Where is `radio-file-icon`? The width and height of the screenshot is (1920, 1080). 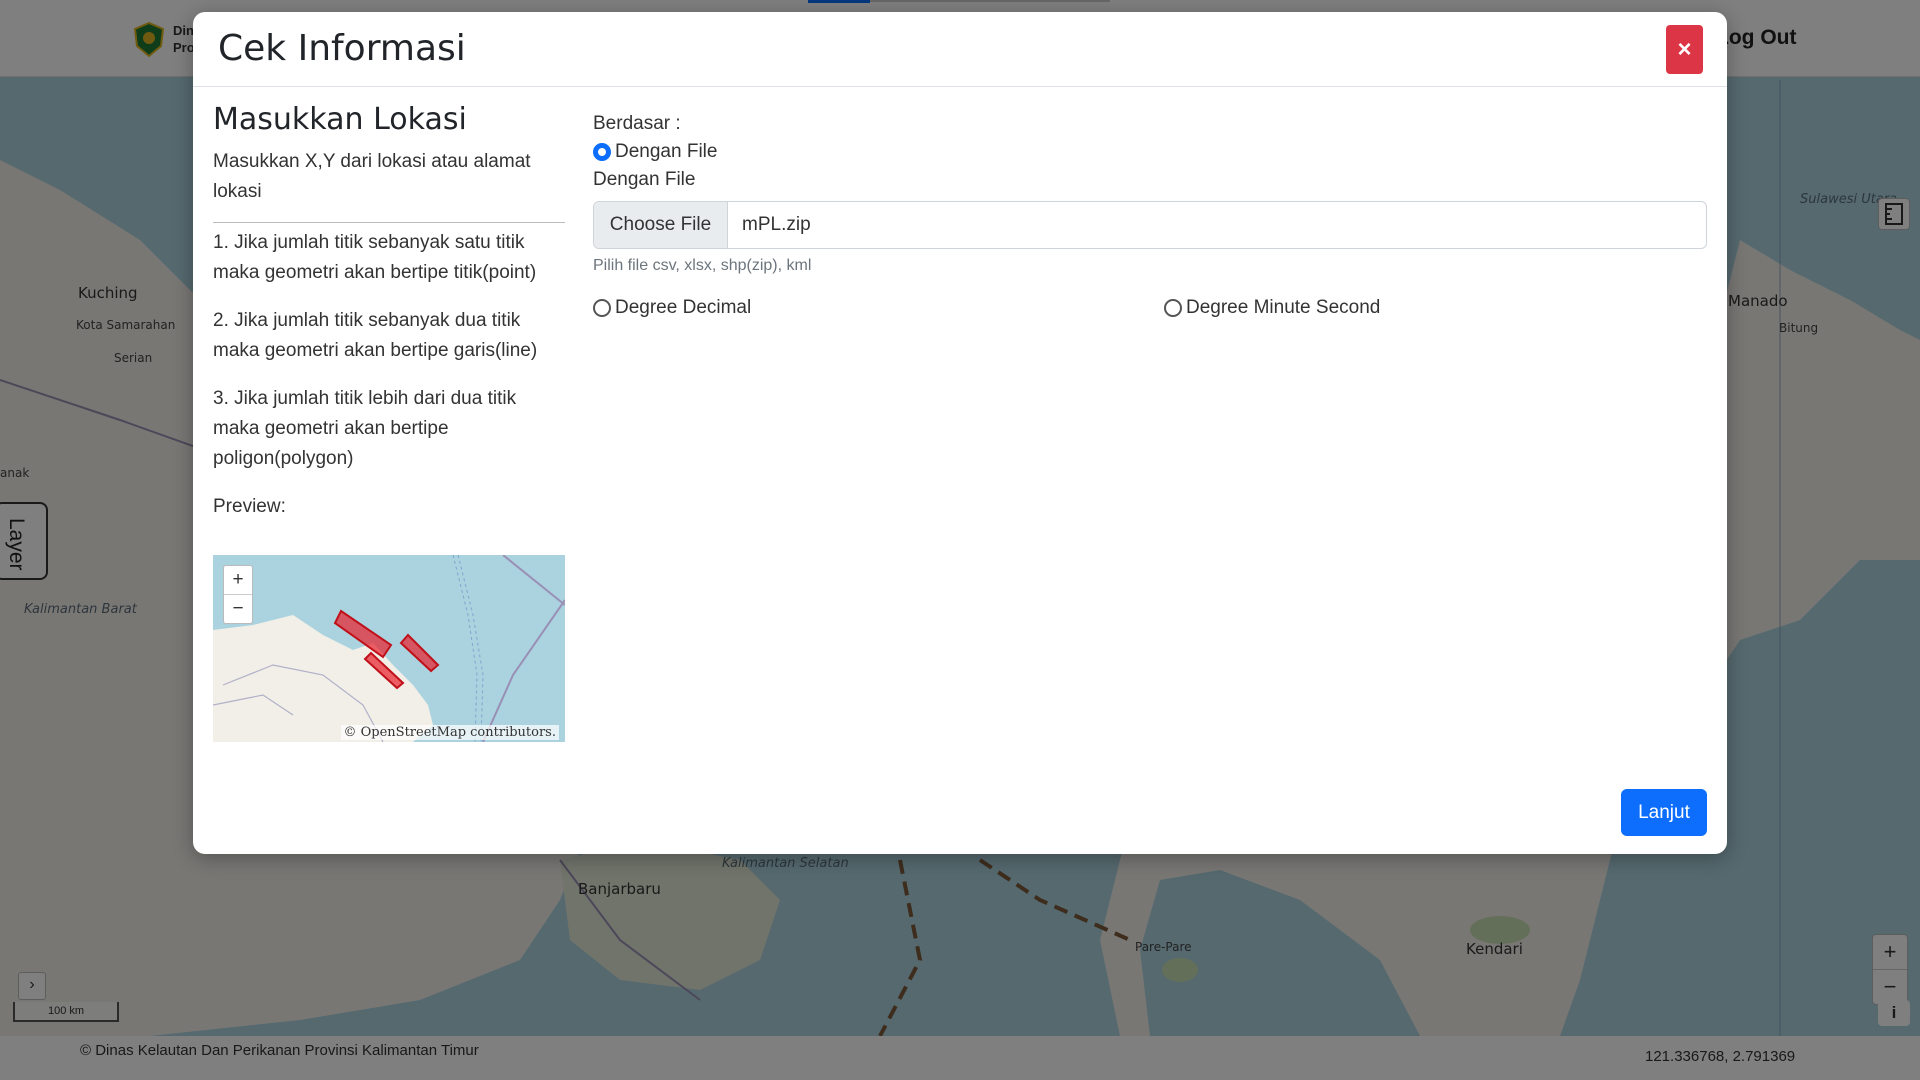 radio-file-icon is located at coordinates (602, 152).